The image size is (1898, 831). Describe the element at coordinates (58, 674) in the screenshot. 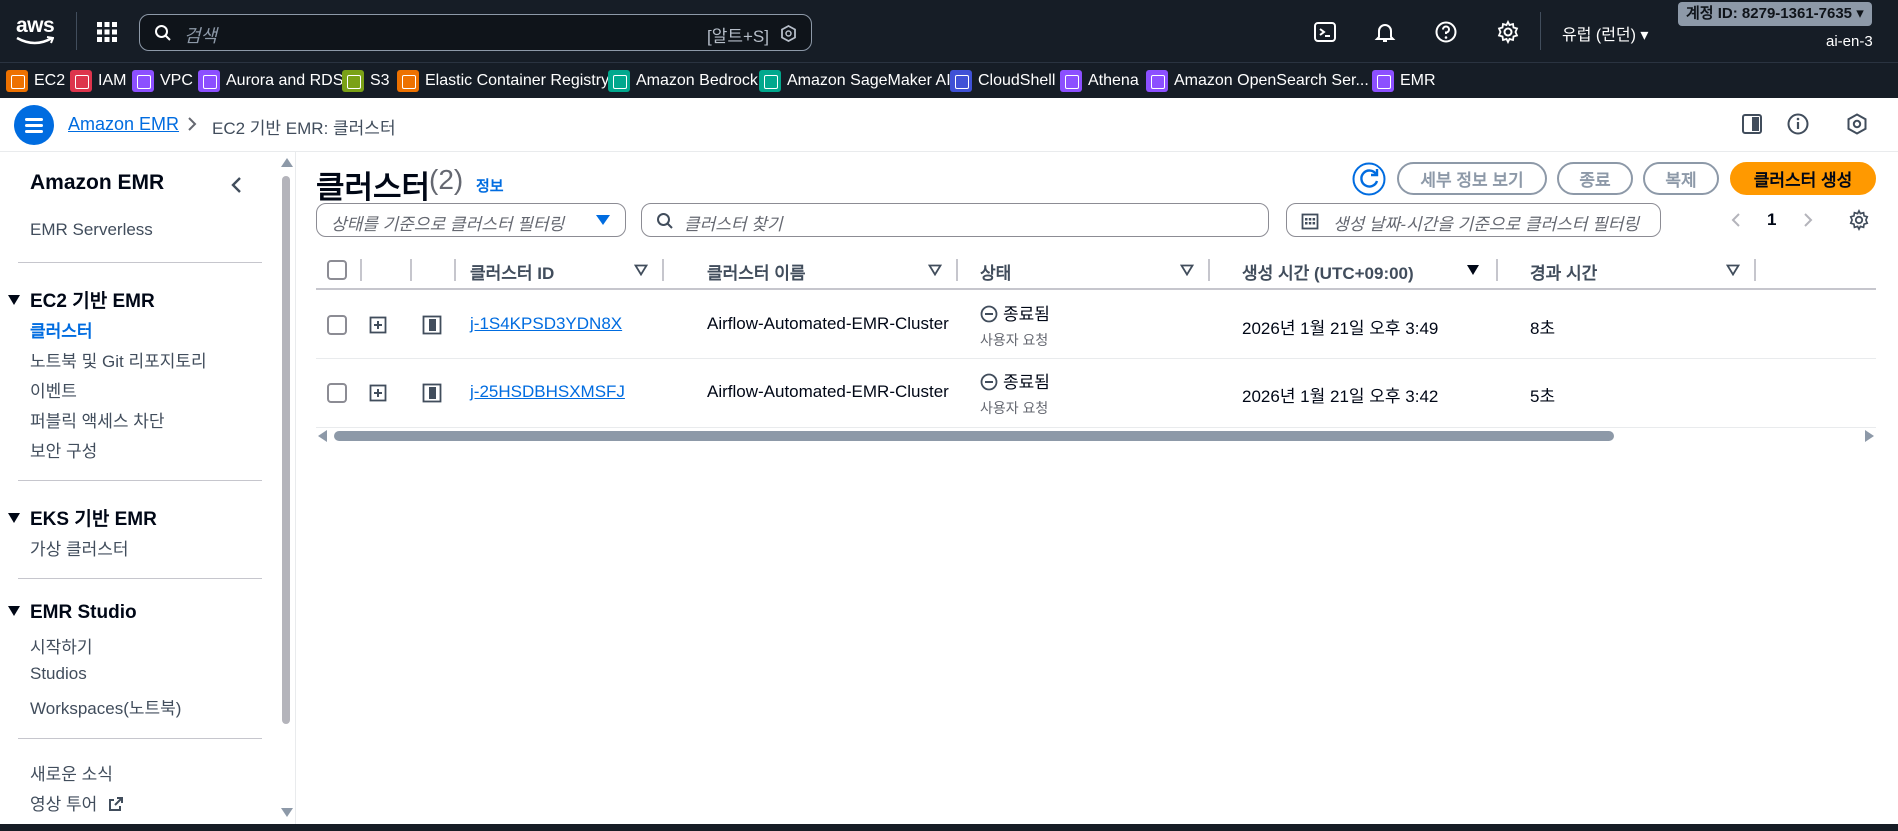

I see `sidebar-item-studios: Studios` at that location.